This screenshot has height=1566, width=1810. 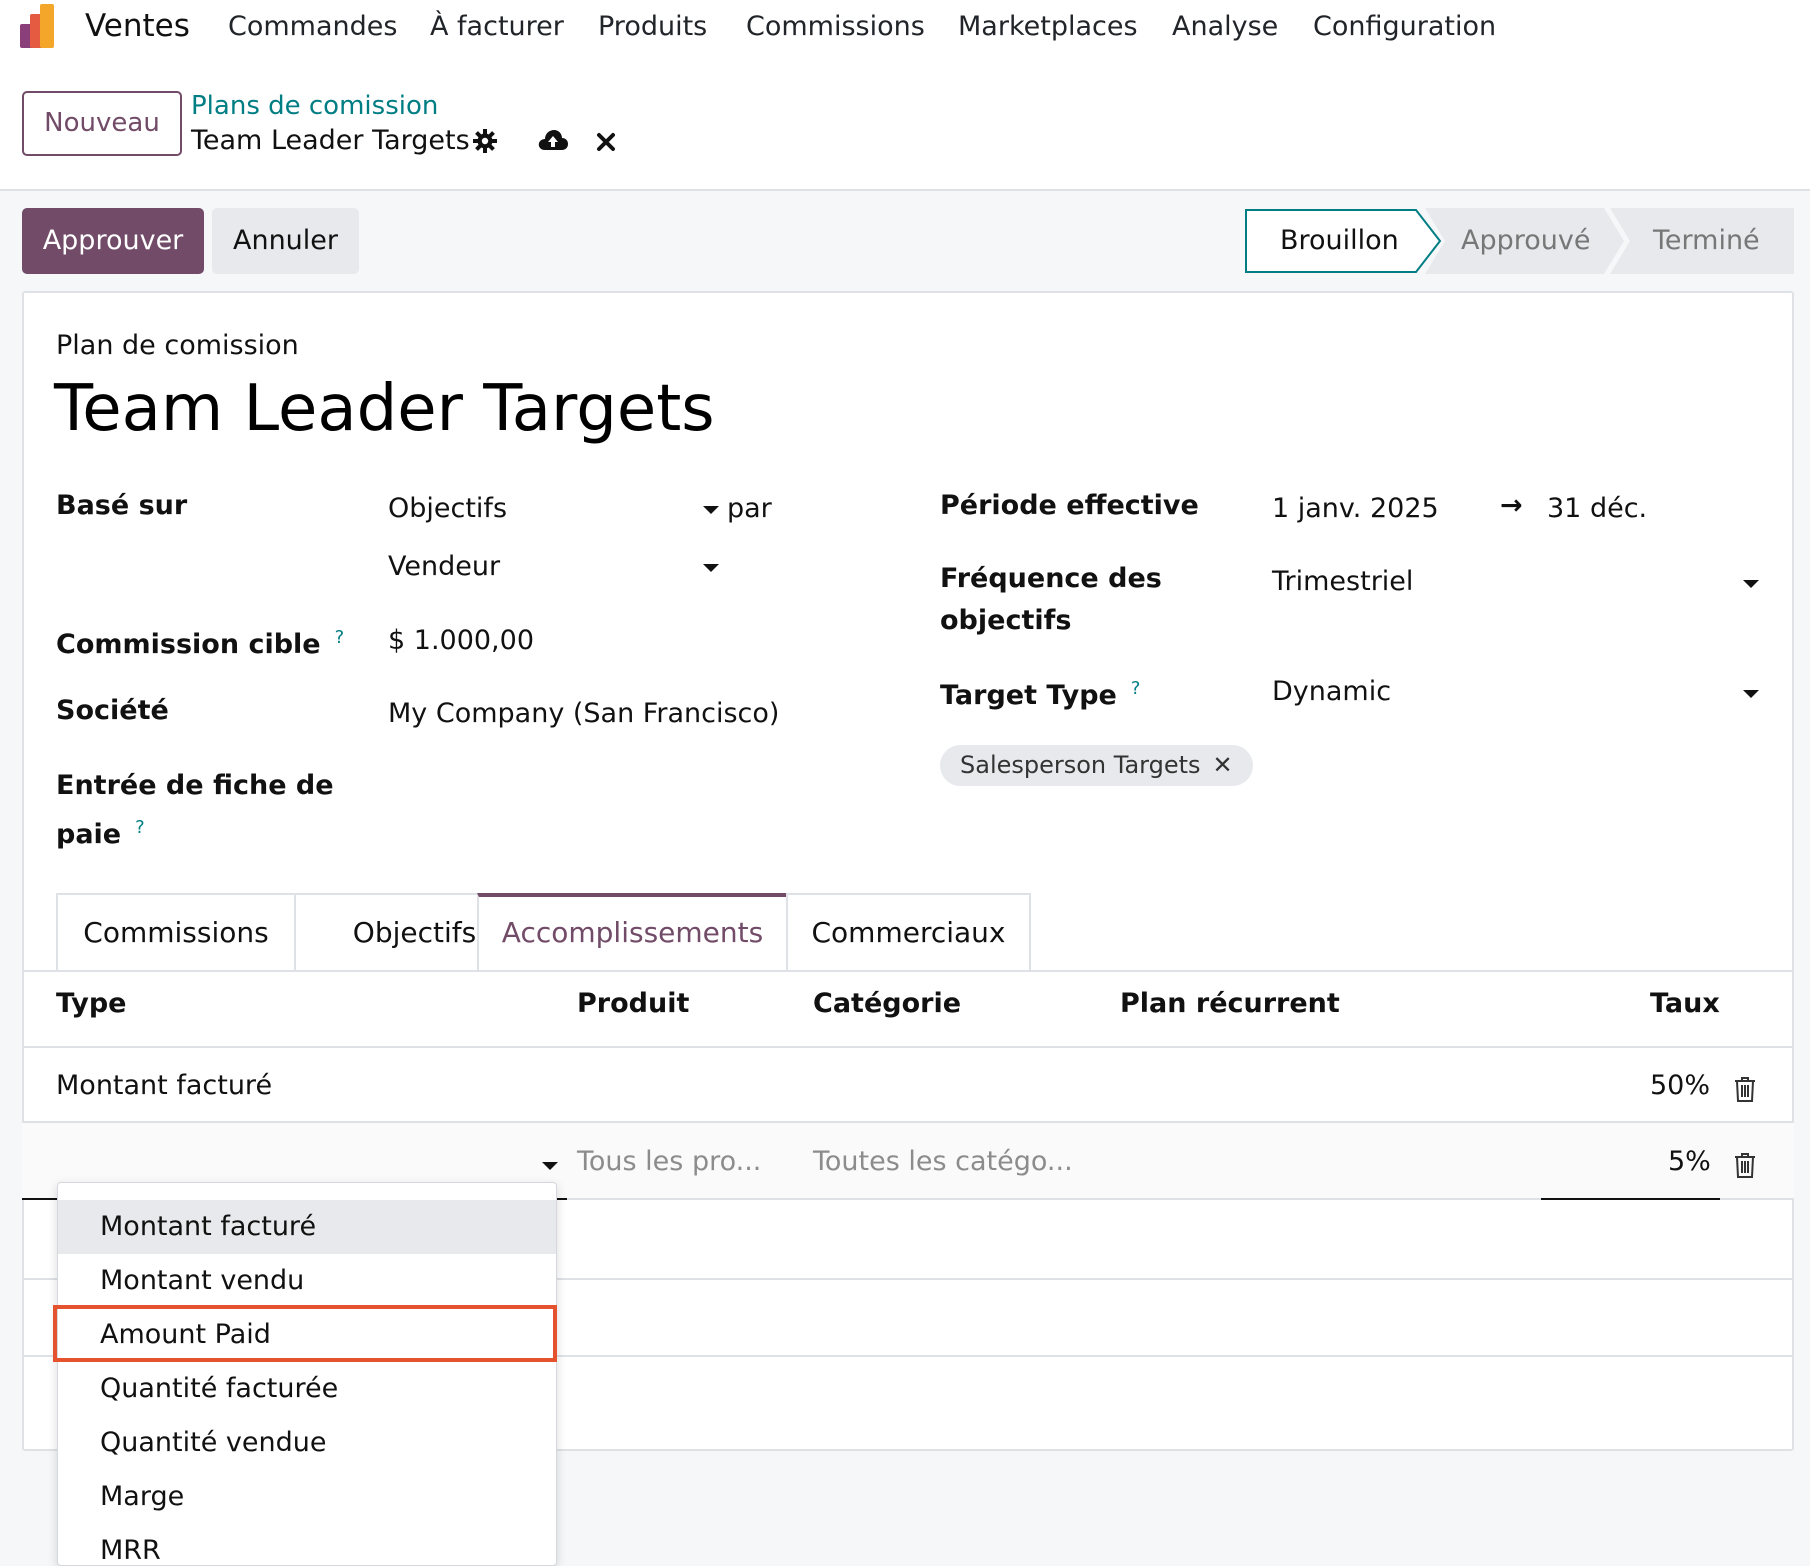 What do you see at coordinates (1342, 581) in the screenshot?
I see `frequency-select: Trimestriel` at bounding box center [1342, 581].